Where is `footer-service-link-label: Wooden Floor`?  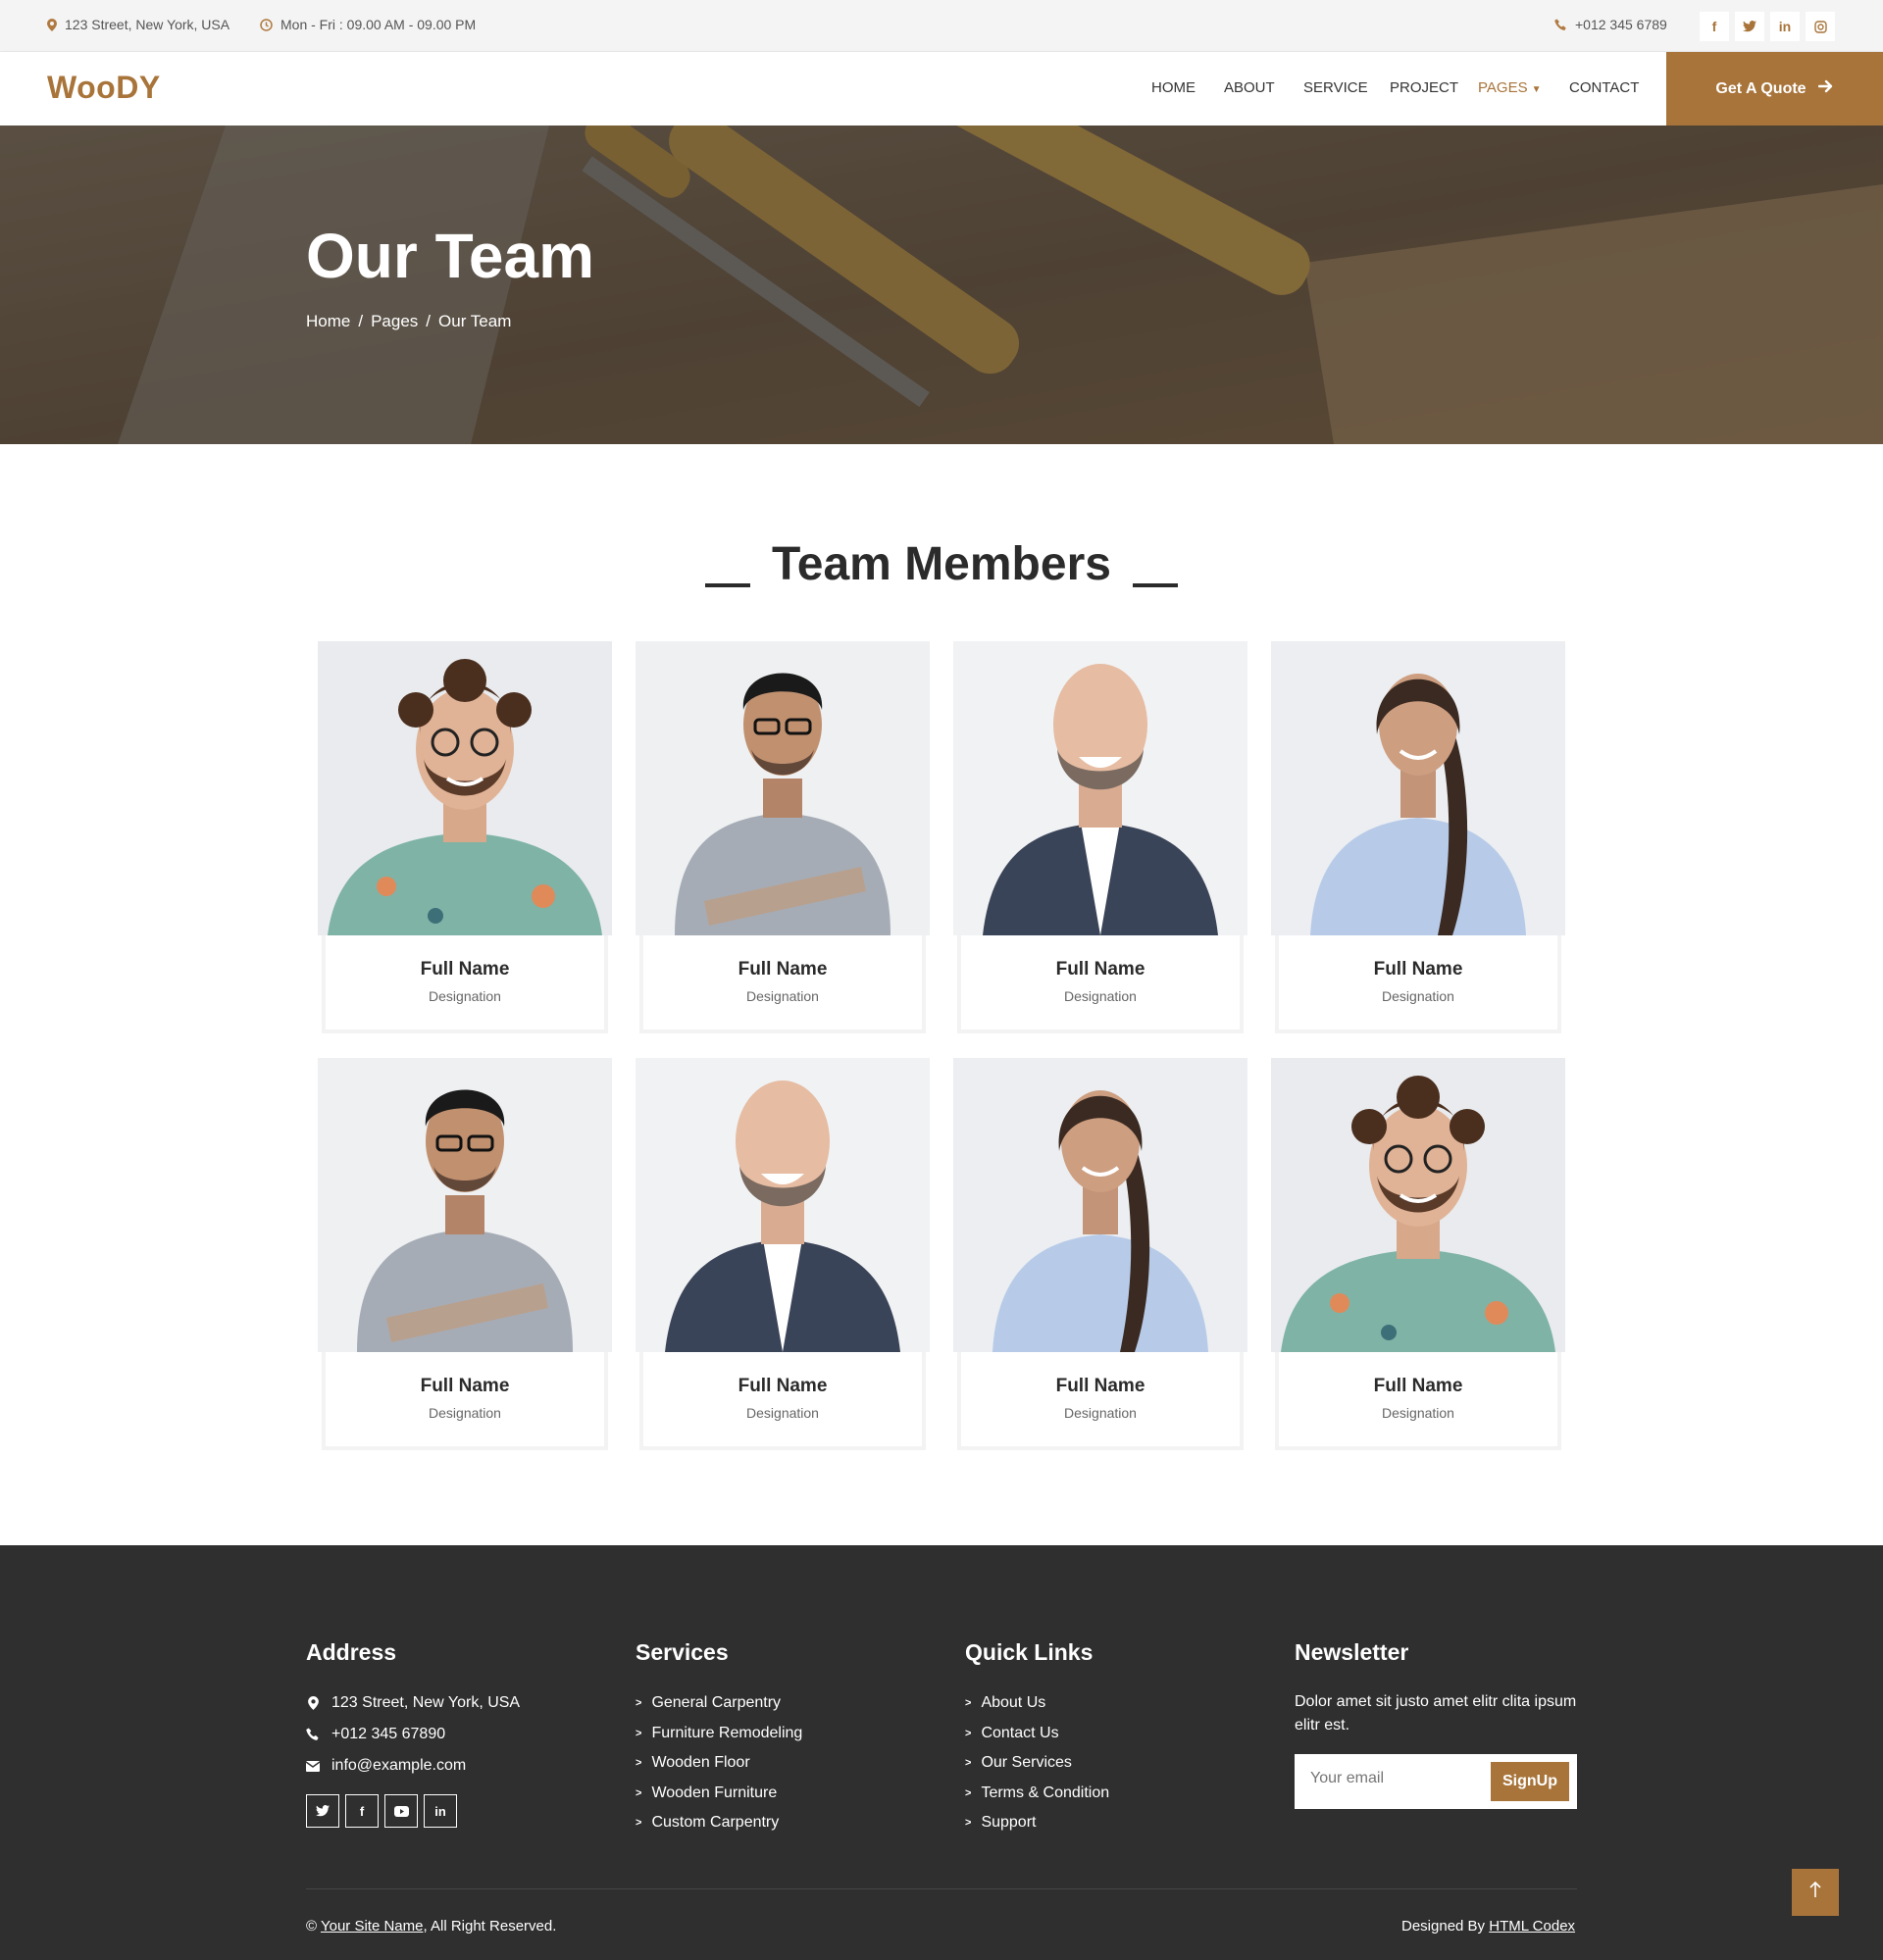 footer-service-link-label: Wooden Floor is located at coordinates (700, 1762).